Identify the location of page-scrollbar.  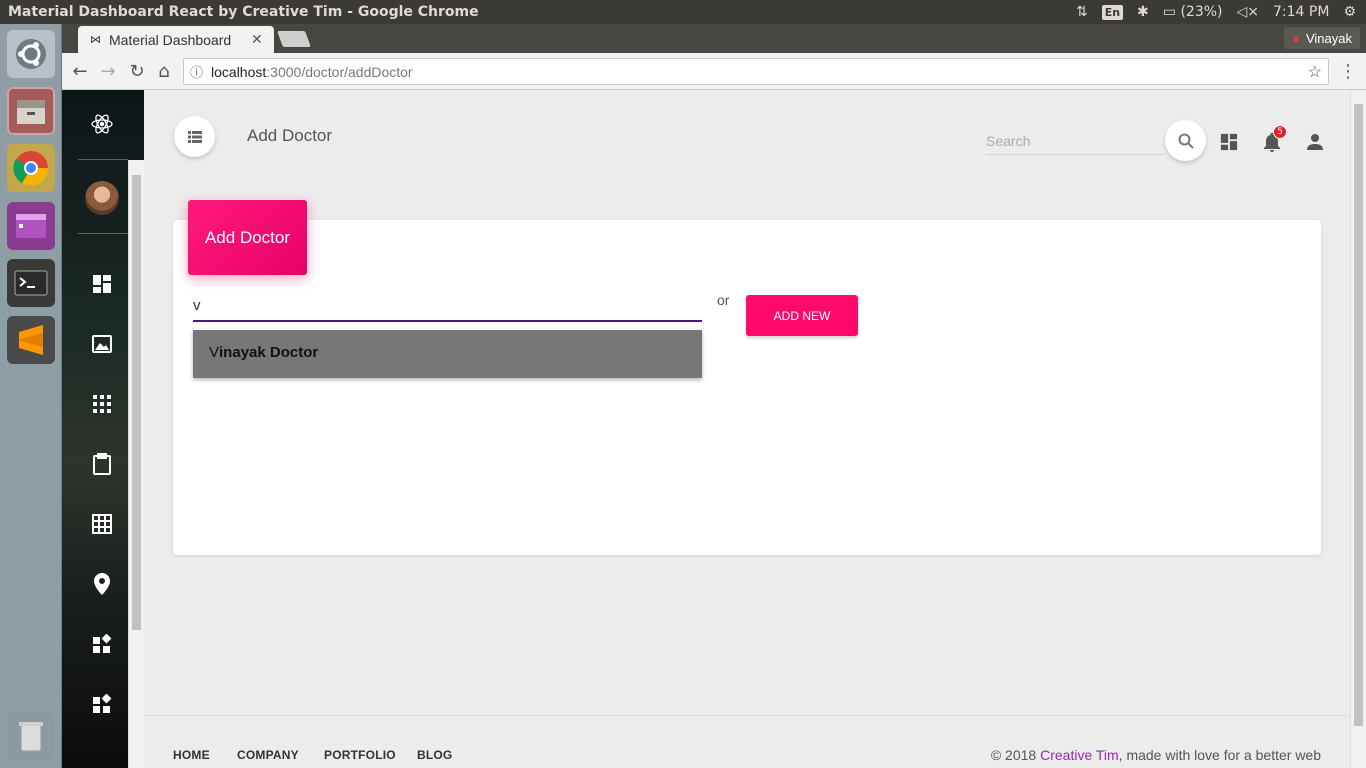
(1358, 429).